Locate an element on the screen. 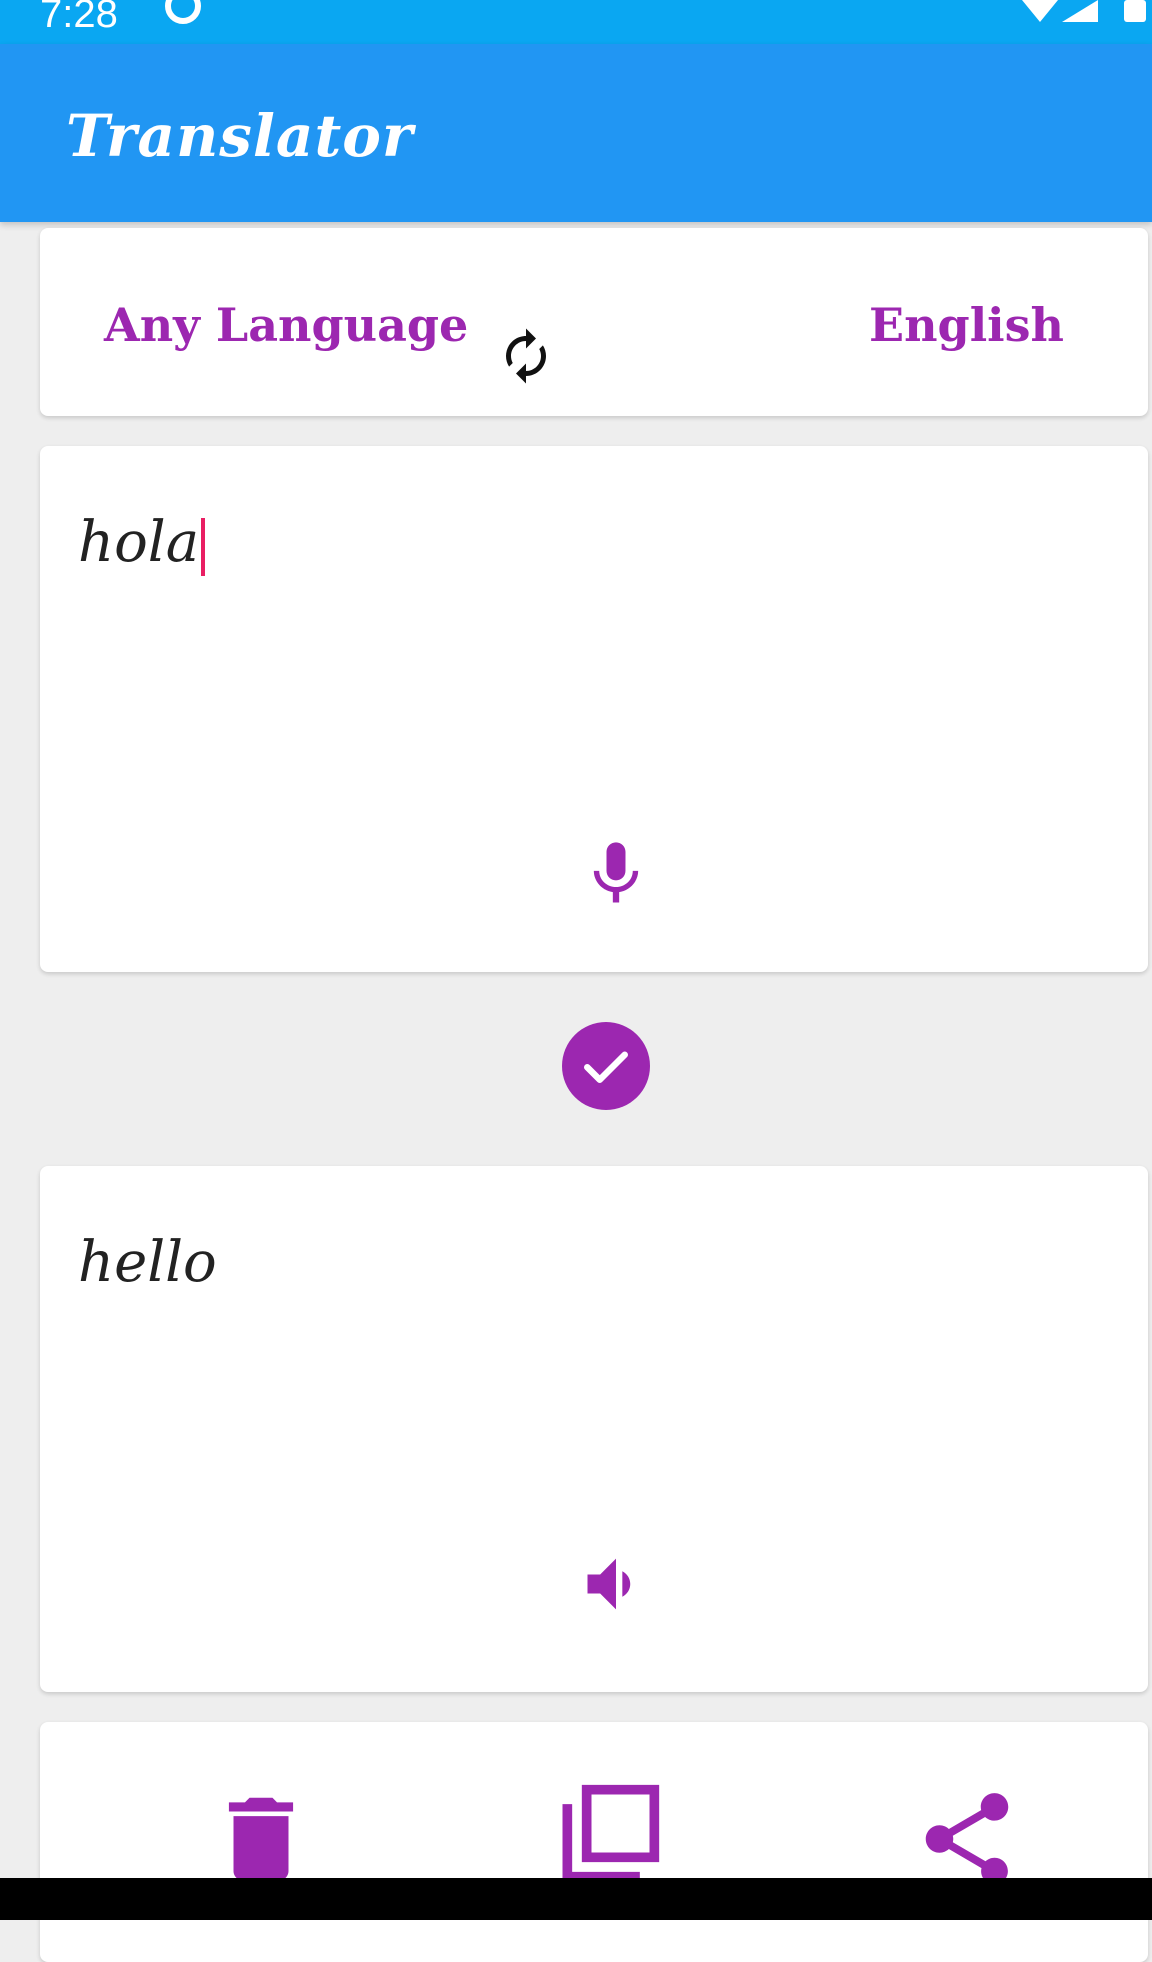 Image resolution: width=1152 pixels, height=1962 pixels. source-language-selector: Any Language is located at coordinates (286, 325).